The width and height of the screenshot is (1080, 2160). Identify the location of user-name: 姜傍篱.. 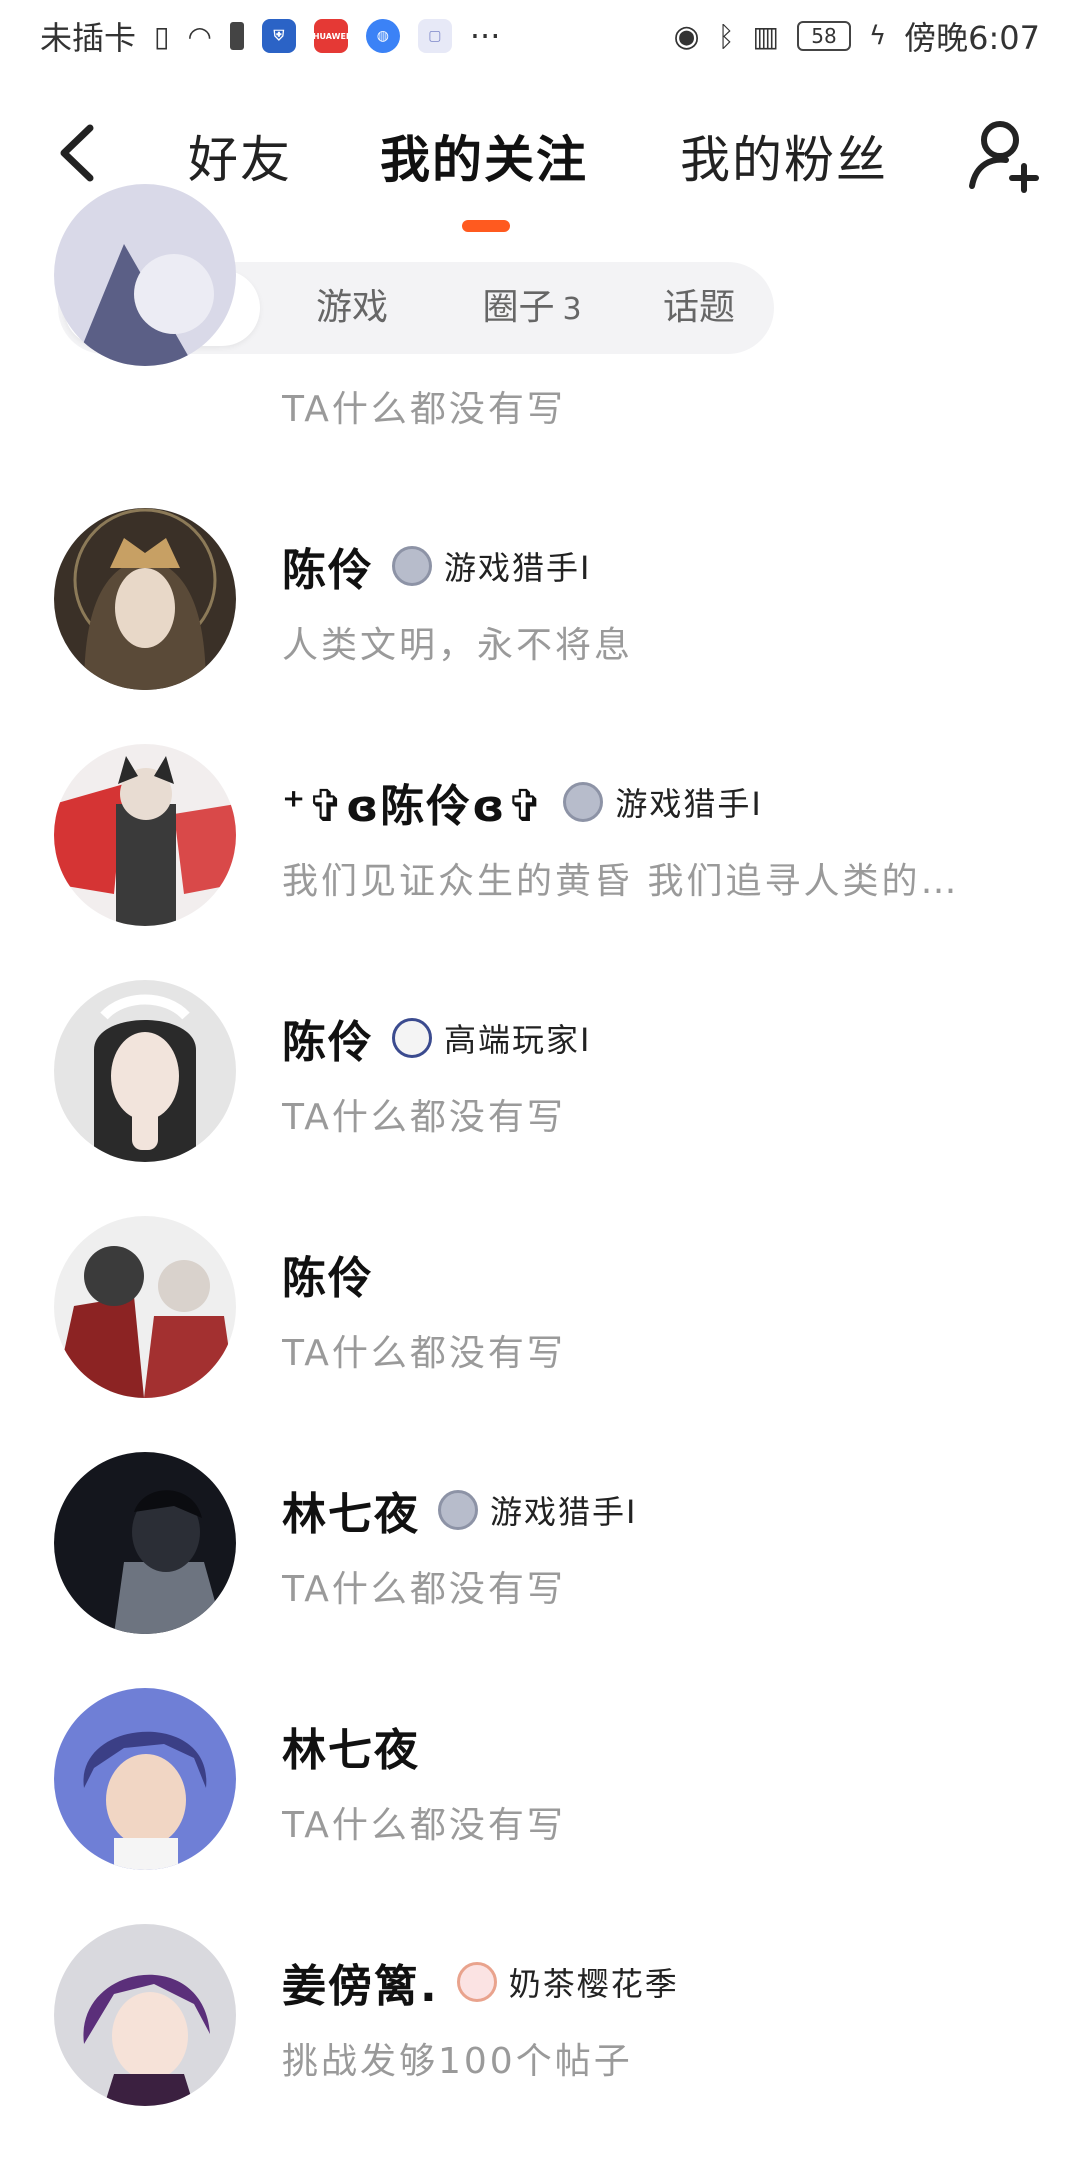
(360, 1986).